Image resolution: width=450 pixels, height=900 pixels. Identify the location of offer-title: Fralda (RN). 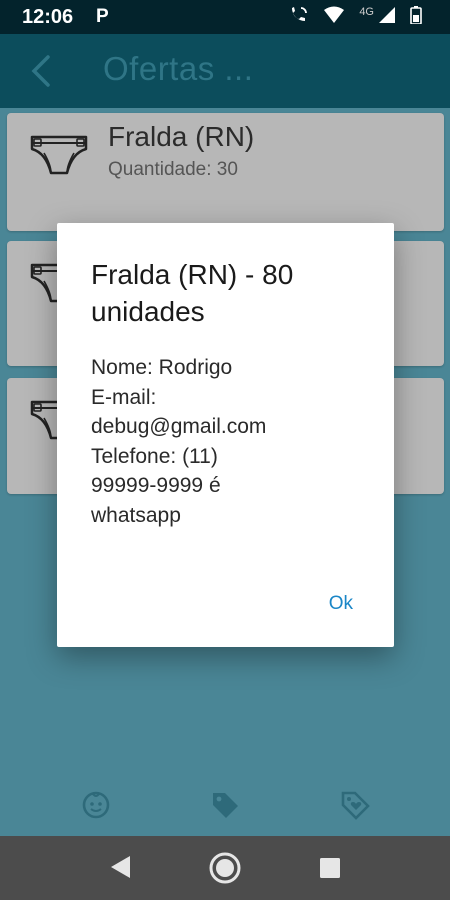
(181, 136).